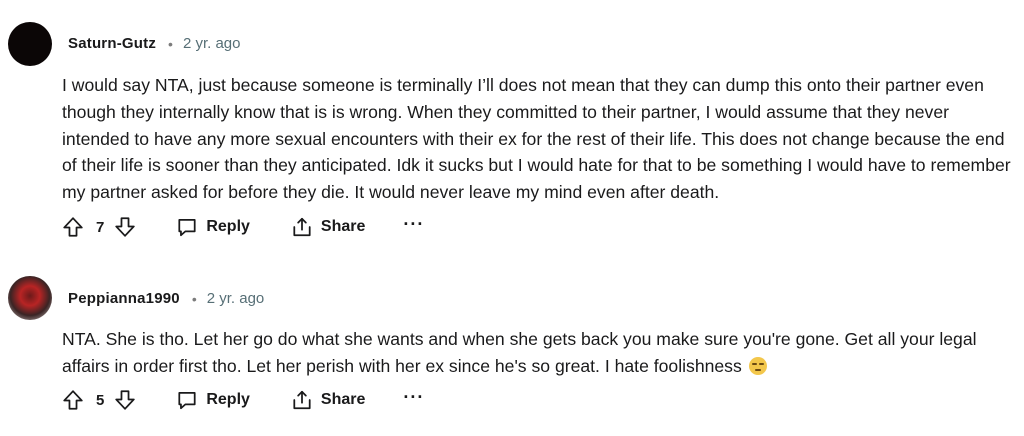 The image size is (1024, 436). Describe the element at coordinates (124, 298) in the screenshot. I see `username: Peppianna1990` at that location.